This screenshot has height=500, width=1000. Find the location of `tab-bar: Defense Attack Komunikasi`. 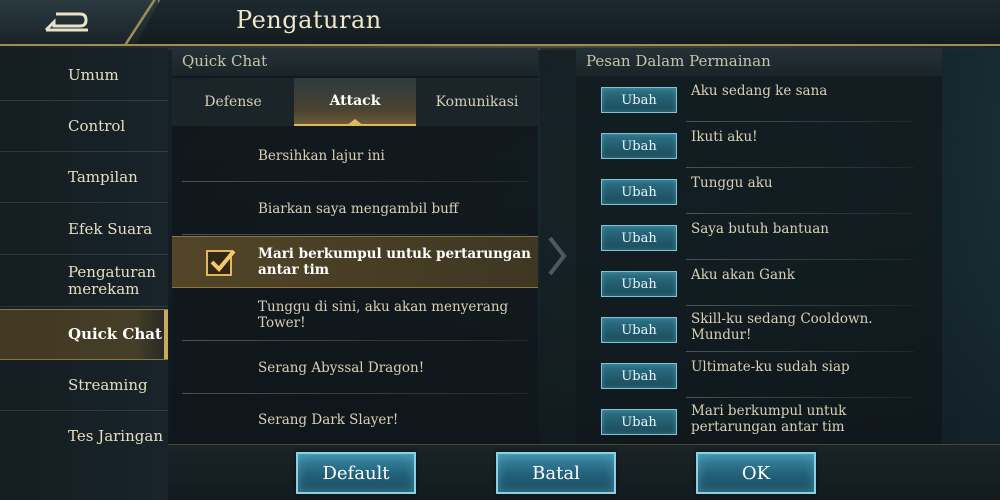

tab-bar: Defense Attack Komunikasi is located at coordinates (355, 102).